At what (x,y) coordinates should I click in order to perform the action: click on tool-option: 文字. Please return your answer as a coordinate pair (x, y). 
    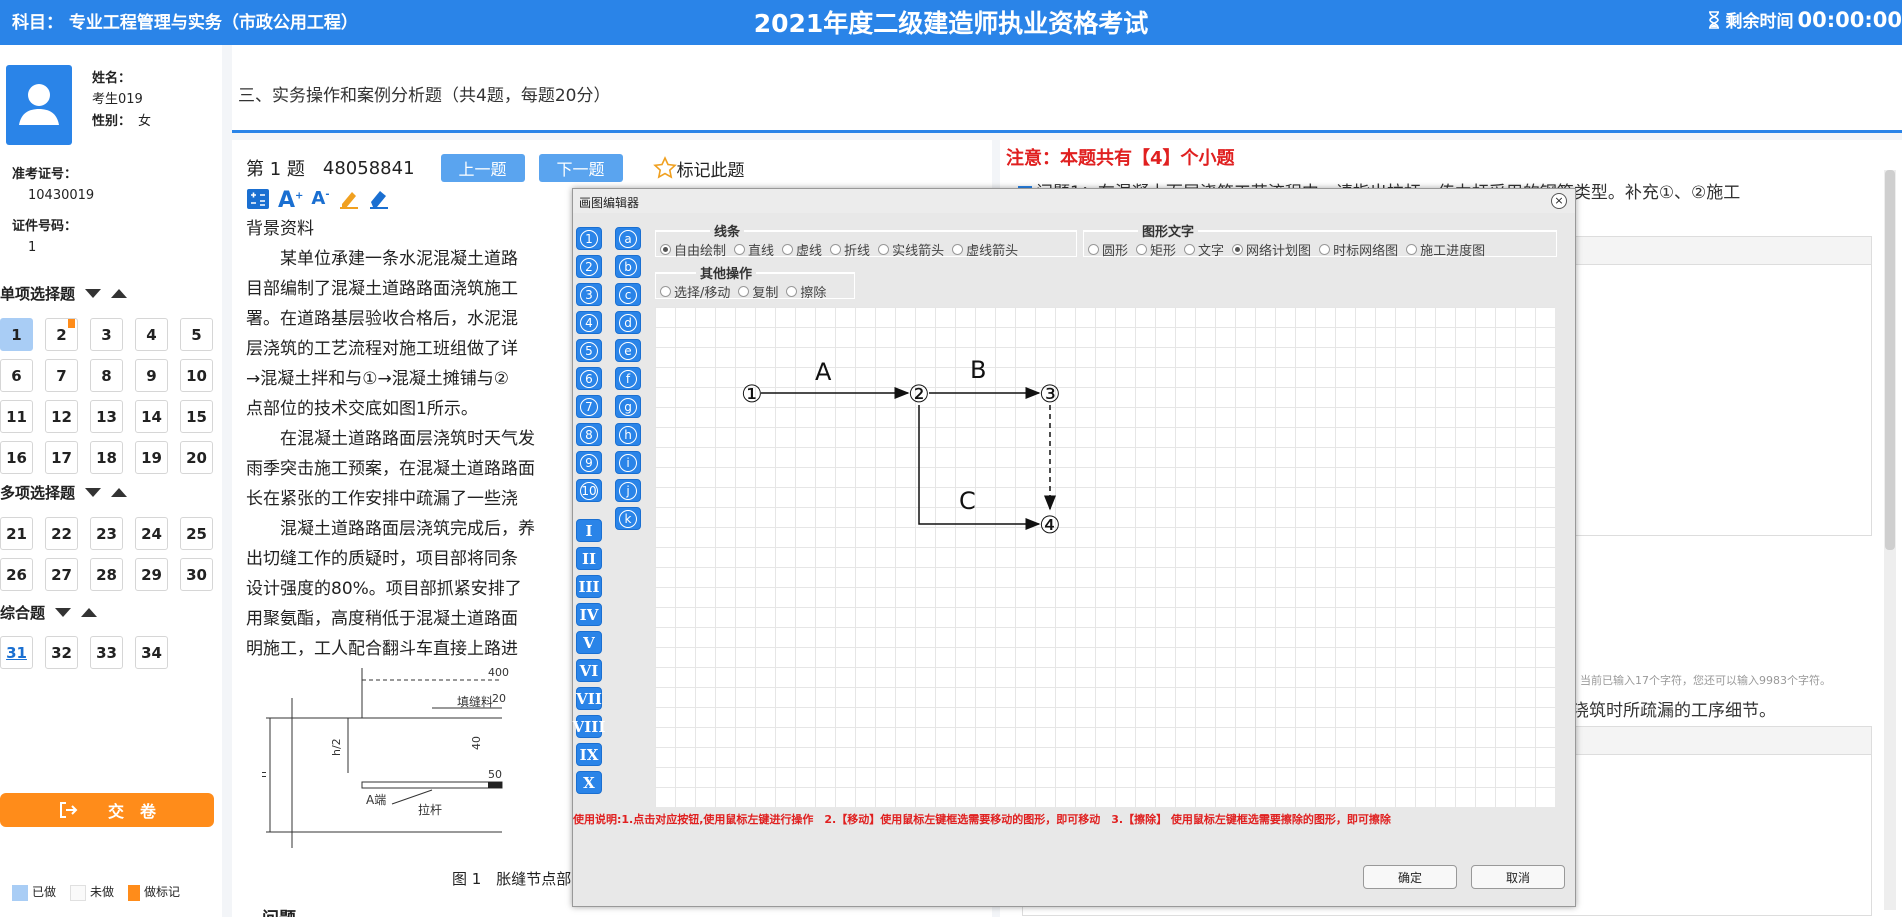
    Looking at the image, I should click on (1204, 249).